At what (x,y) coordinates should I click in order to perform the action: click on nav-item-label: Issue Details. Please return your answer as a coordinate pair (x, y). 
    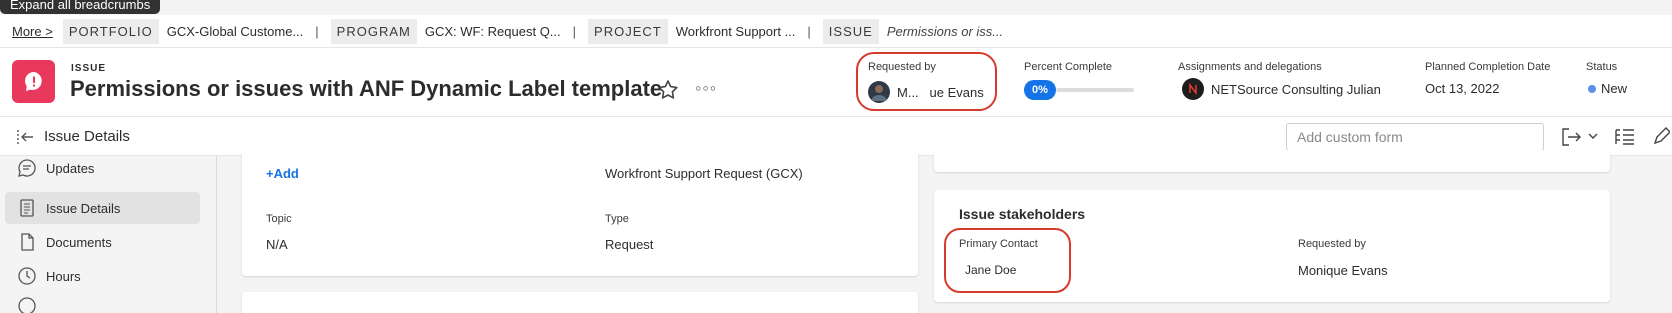
    Looking at the image, I should click on (83, 208).